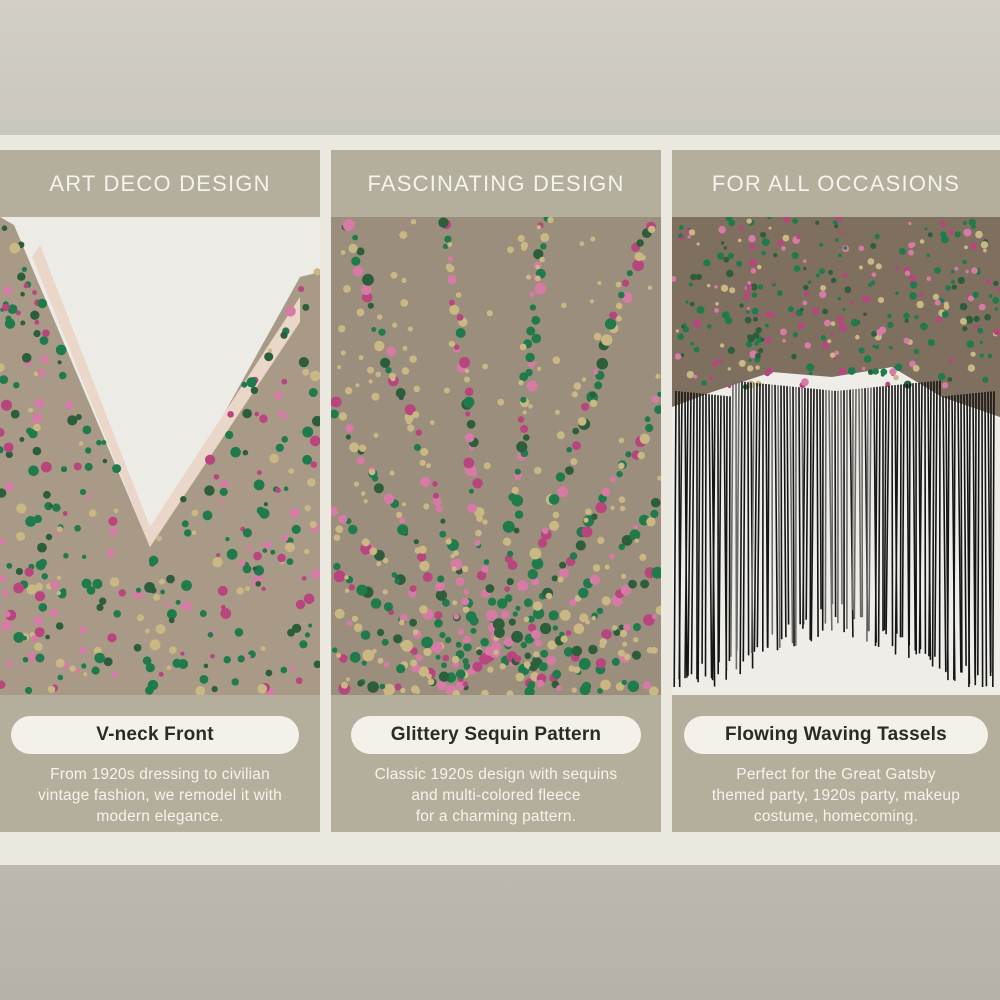 This screenshot has width=1000, height=1000. What do you see at coordinates (836, 183) in the screenshot?
I see `panel-heading: FOR ALL OCCASIONS` at bounding box center [836, 183].